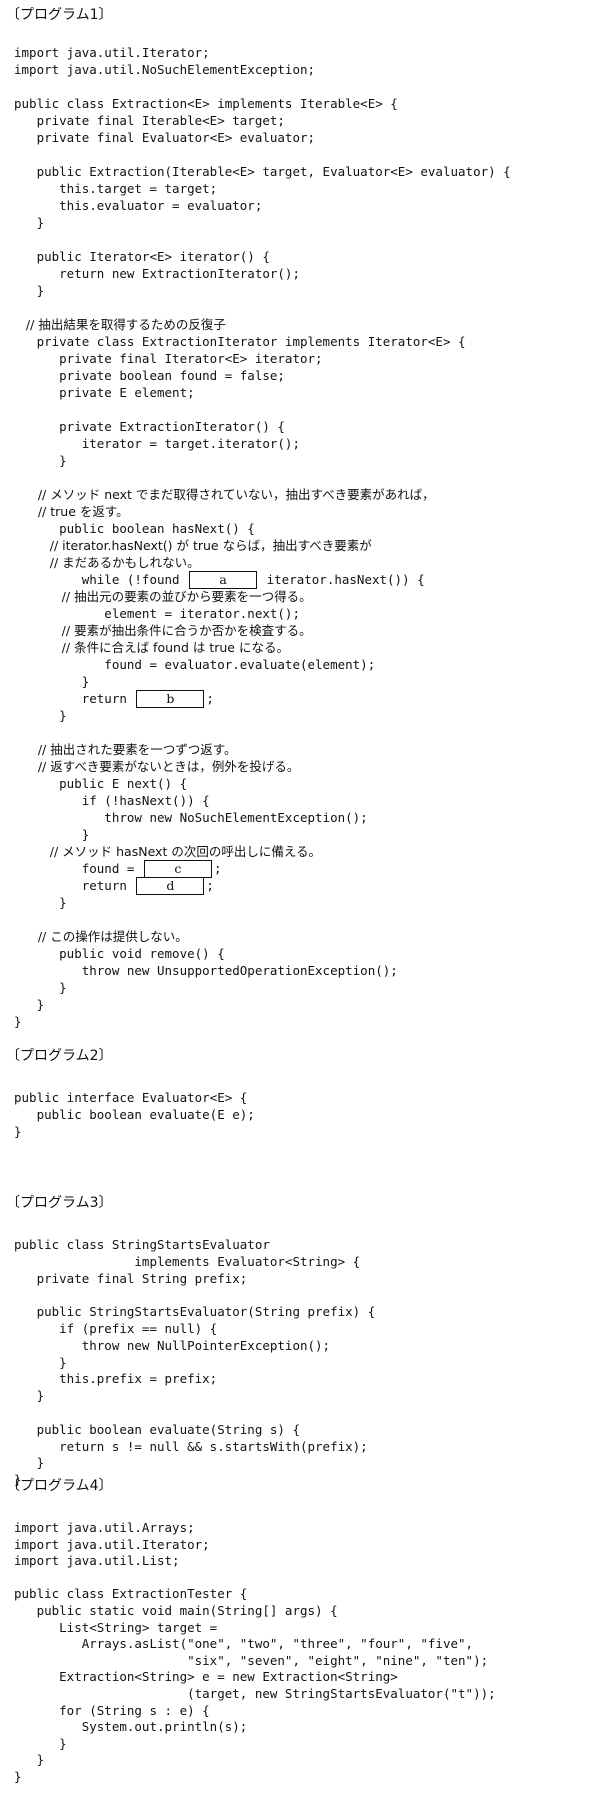 The height and width of the screenshot is (1806, 599). I want to click on program1-code-line: private E element;, so click(104, 392).